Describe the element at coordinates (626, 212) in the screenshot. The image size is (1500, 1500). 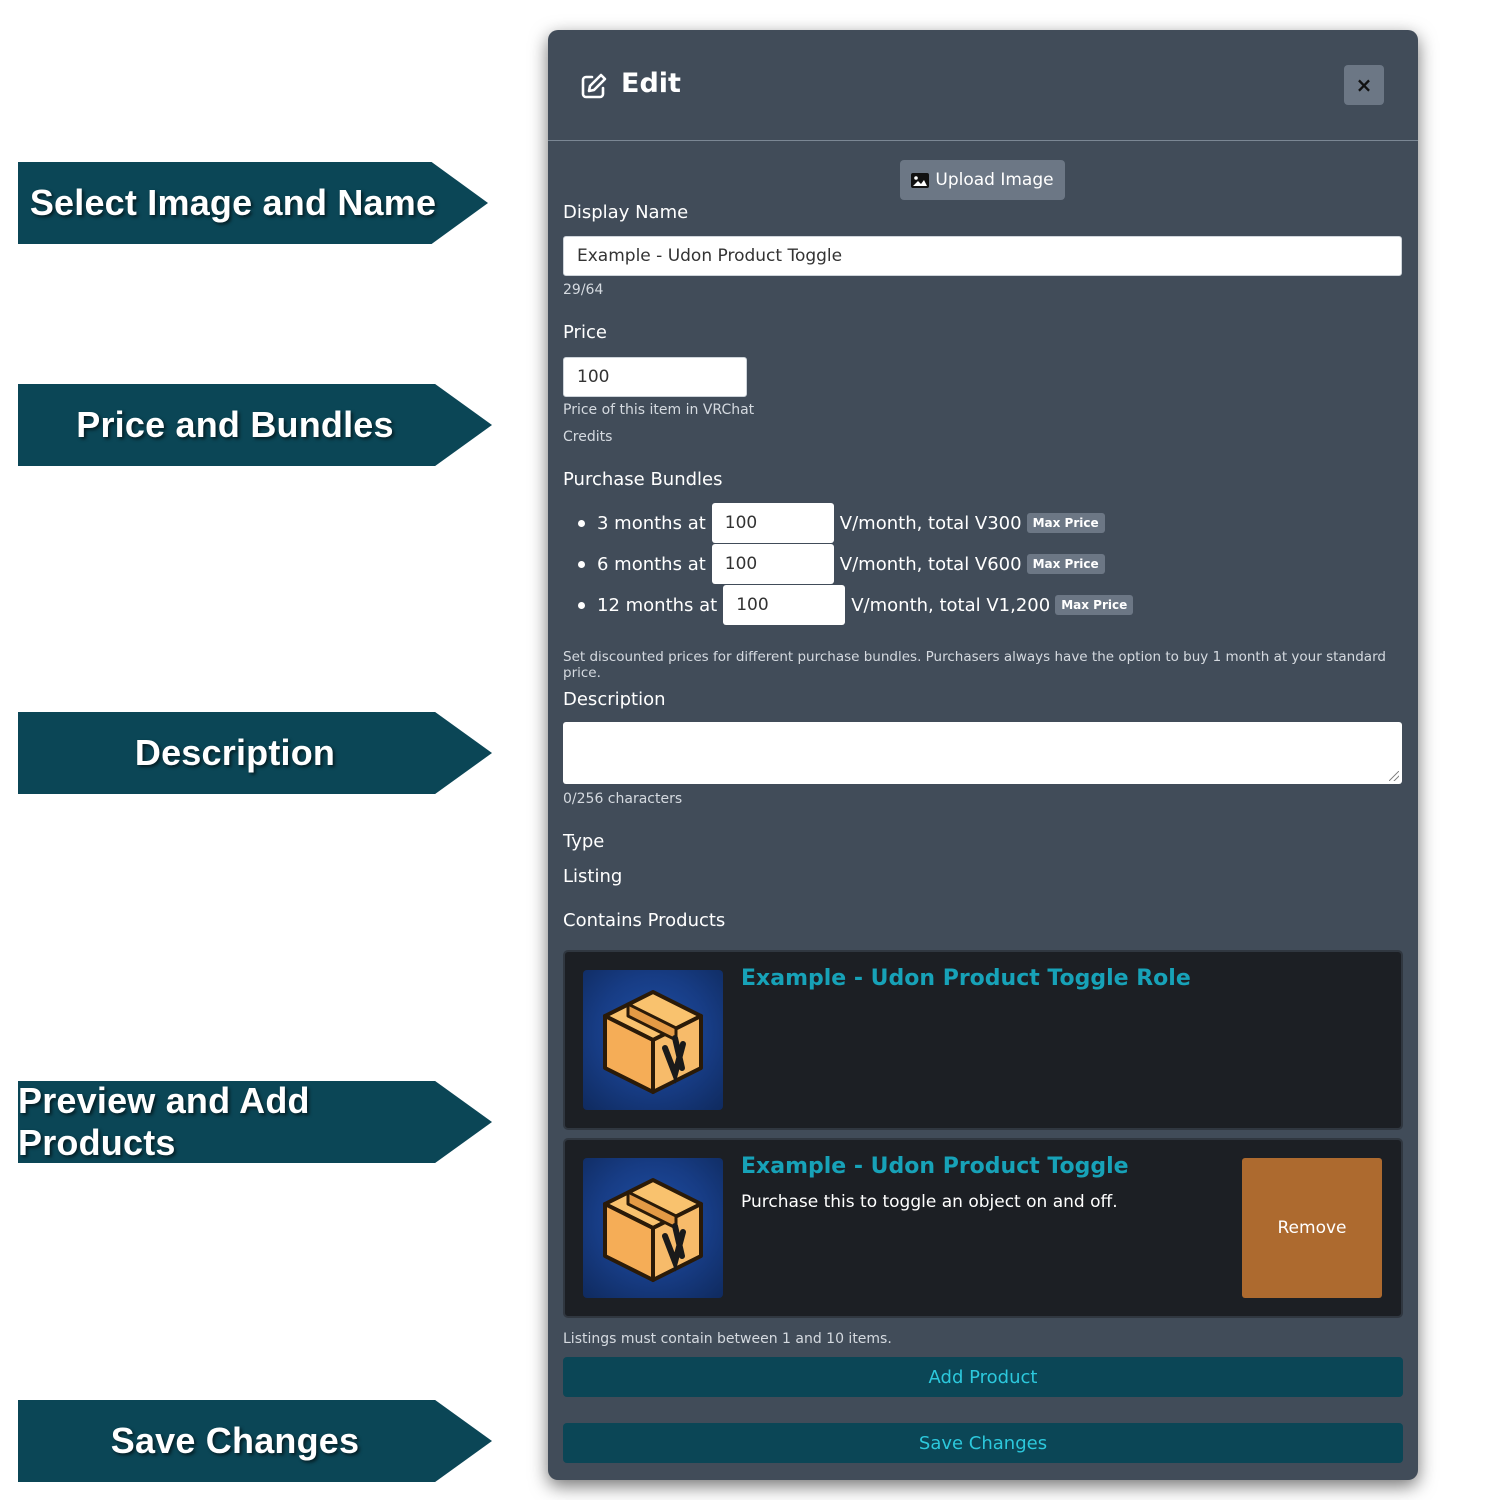
I see `display-name-label: Display Name` at that location.